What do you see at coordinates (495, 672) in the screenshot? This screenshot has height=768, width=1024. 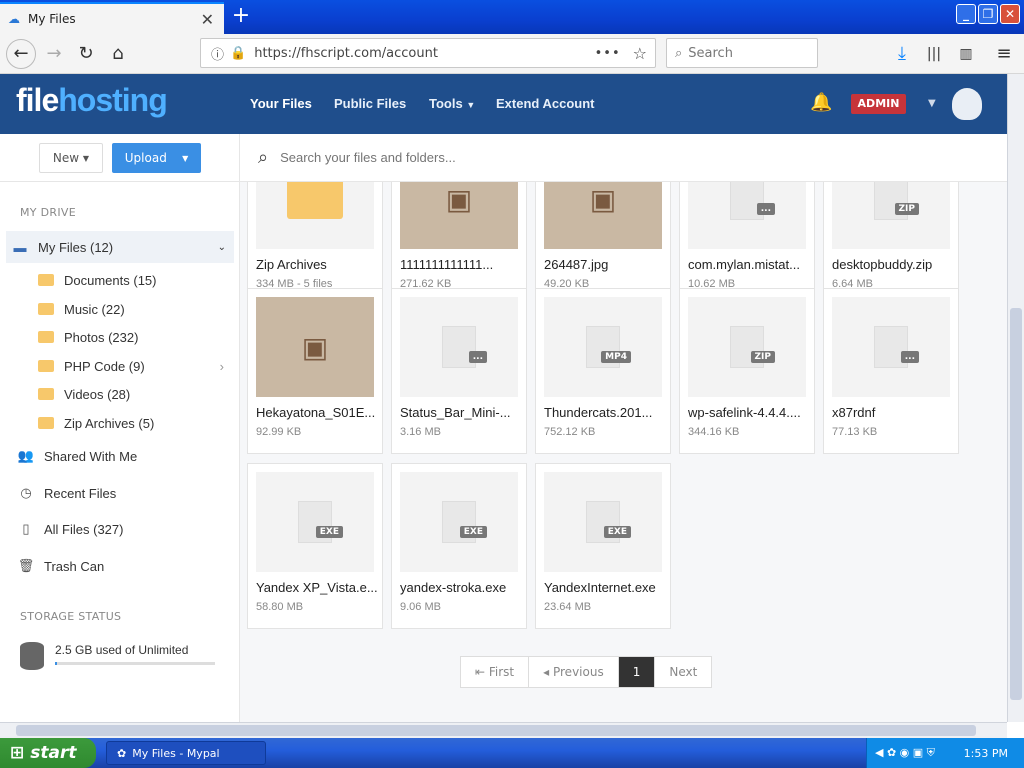 I see `pager-first: ⇤ First` at bounding box center [495, 672].